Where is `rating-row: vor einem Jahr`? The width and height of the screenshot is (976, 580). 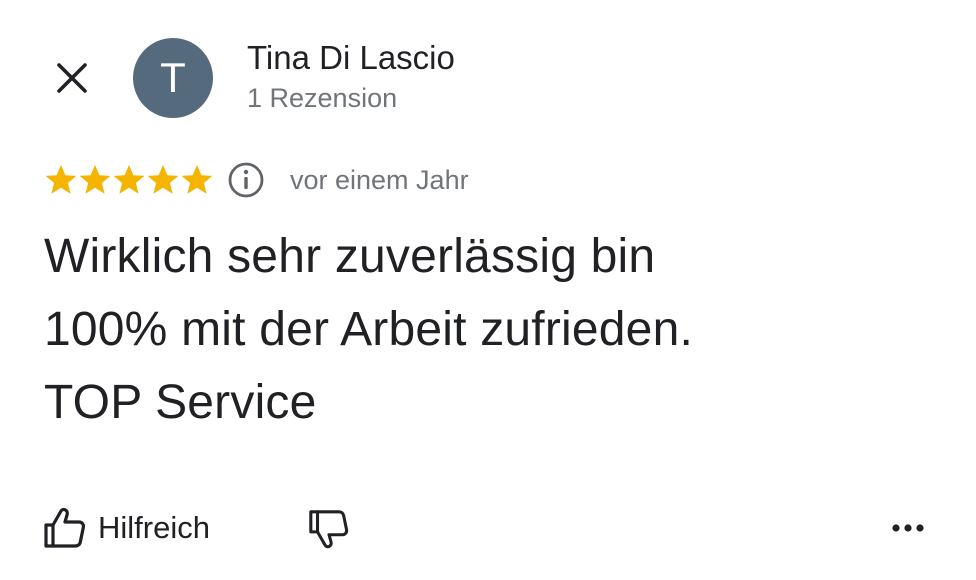
rating-row: vor einem Jahr is located at coordinates (256, 180).